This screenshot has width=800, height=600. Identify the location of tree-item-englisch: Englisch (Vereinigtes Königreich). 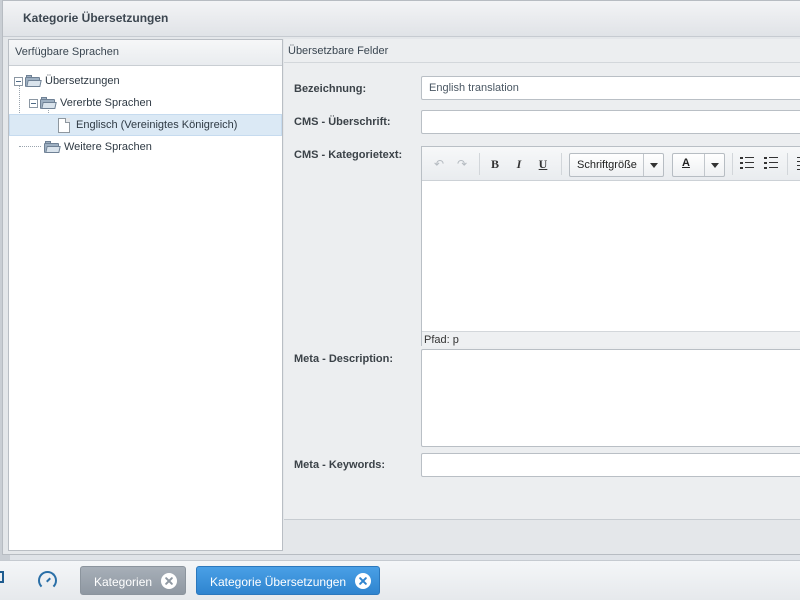
(145, 125).